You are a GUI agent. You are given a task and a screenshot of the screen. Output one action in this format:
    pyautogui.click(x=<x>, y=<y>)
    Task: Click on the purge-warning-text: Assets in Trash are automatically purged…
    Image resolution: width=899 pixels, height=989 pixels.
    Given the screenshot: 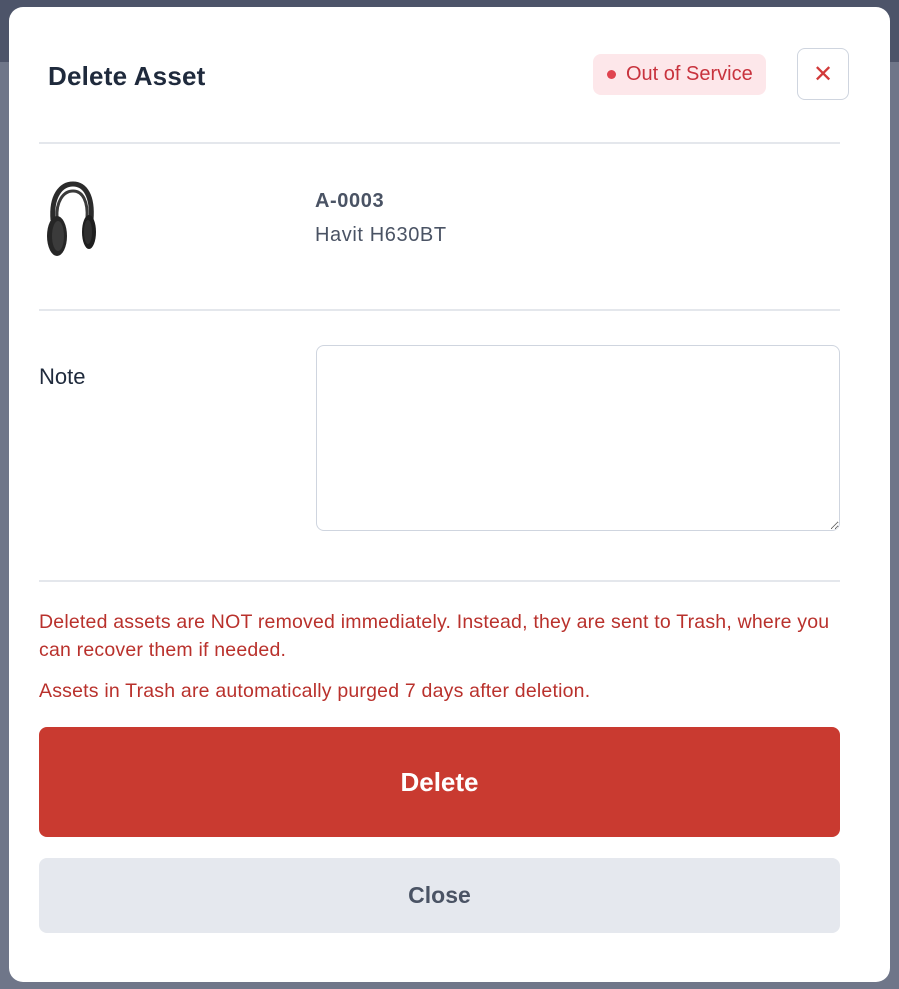 What is the action you would take?
    pyautogui.click(x=315, y=691)
    